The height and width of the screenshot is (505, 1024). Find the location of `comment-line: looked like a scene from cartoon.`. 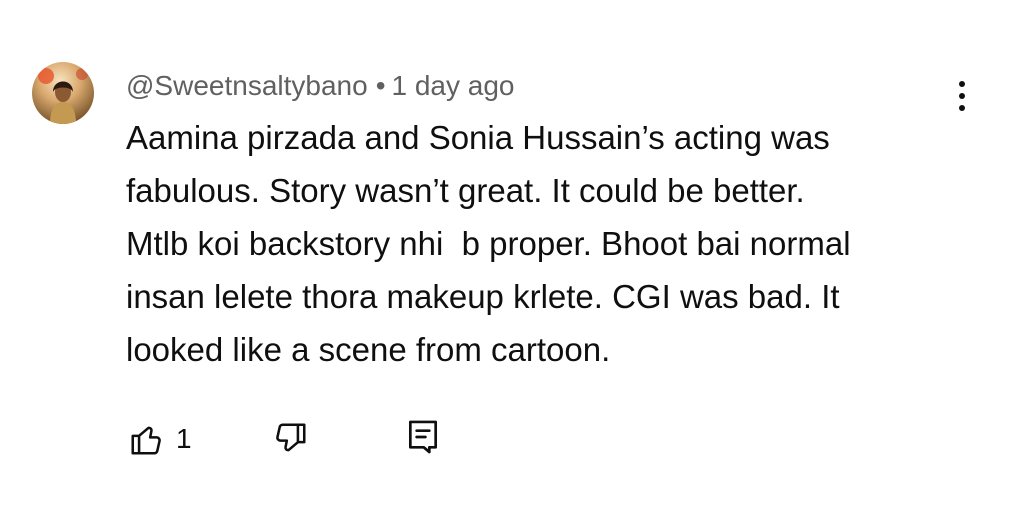

comment-line: looked like a scene from cartoon. is located at coordinates (368, 349).